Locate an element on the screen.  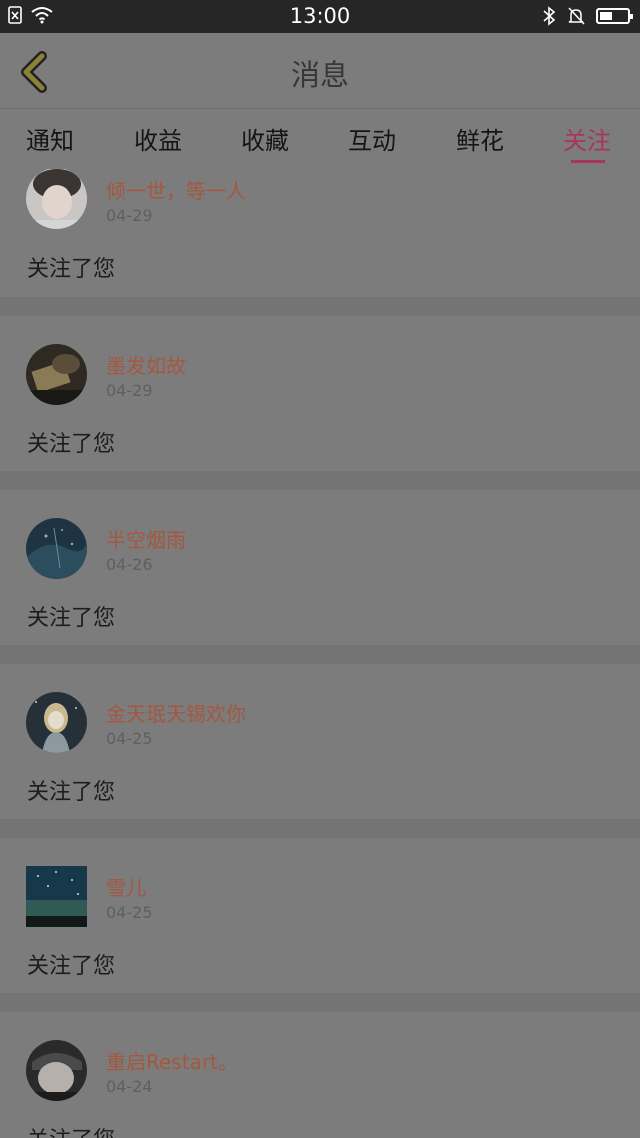
username: 雪儿 is located at coordinates (126, 886).